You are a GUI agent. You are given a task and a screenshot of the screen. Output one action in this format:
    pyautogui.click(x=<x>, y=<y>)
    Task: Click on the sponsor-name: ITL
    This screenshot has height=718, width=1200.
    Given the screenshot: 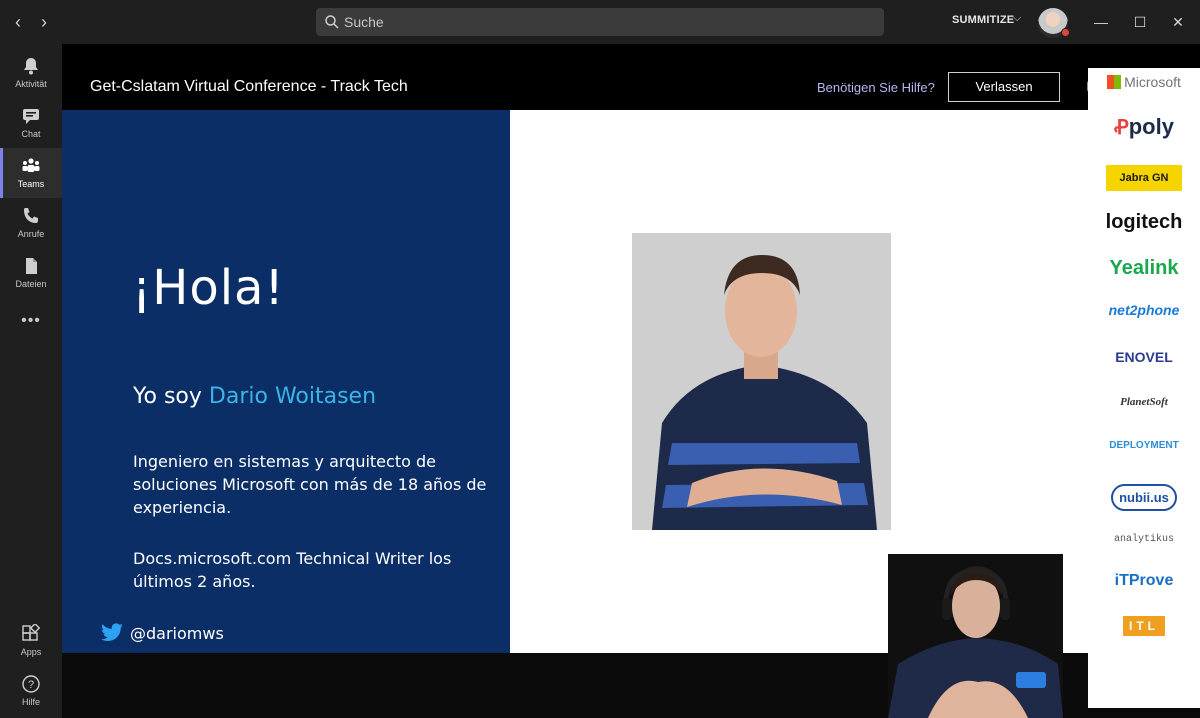 What is the action you would take?
    pyautogui.click(x=1144, y=626)
    